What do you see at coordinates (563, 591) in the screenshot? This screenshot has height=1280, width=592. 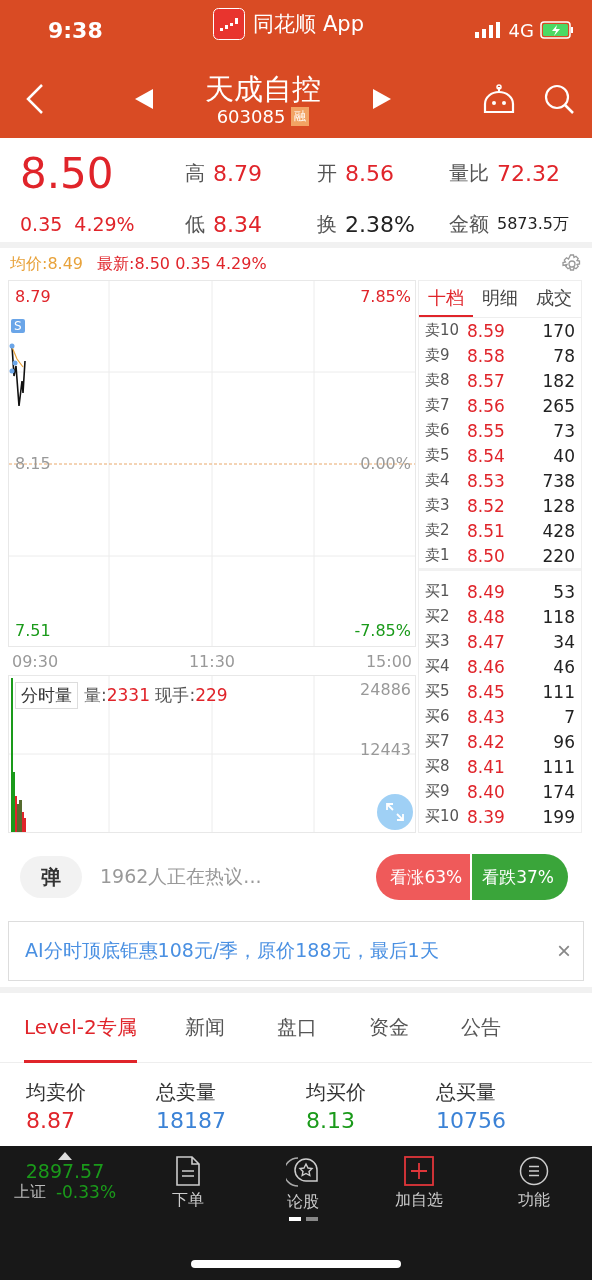 I see `level-volume: 53` at bounding box center [563, 591].